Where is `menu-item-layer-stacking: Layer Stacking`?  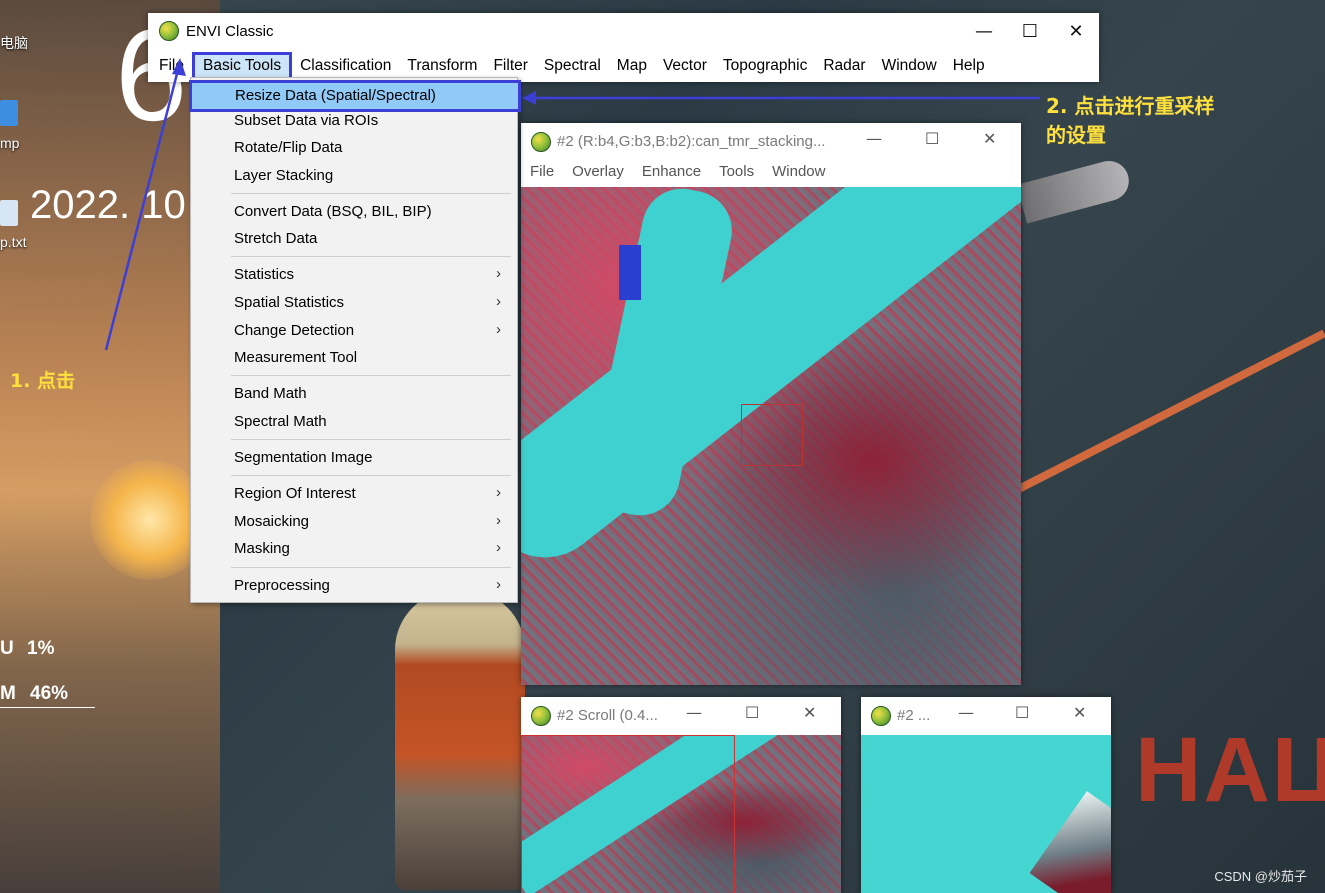 menu-item-layer-stacking: Layer Stacking is located at coordinates (353, 176).